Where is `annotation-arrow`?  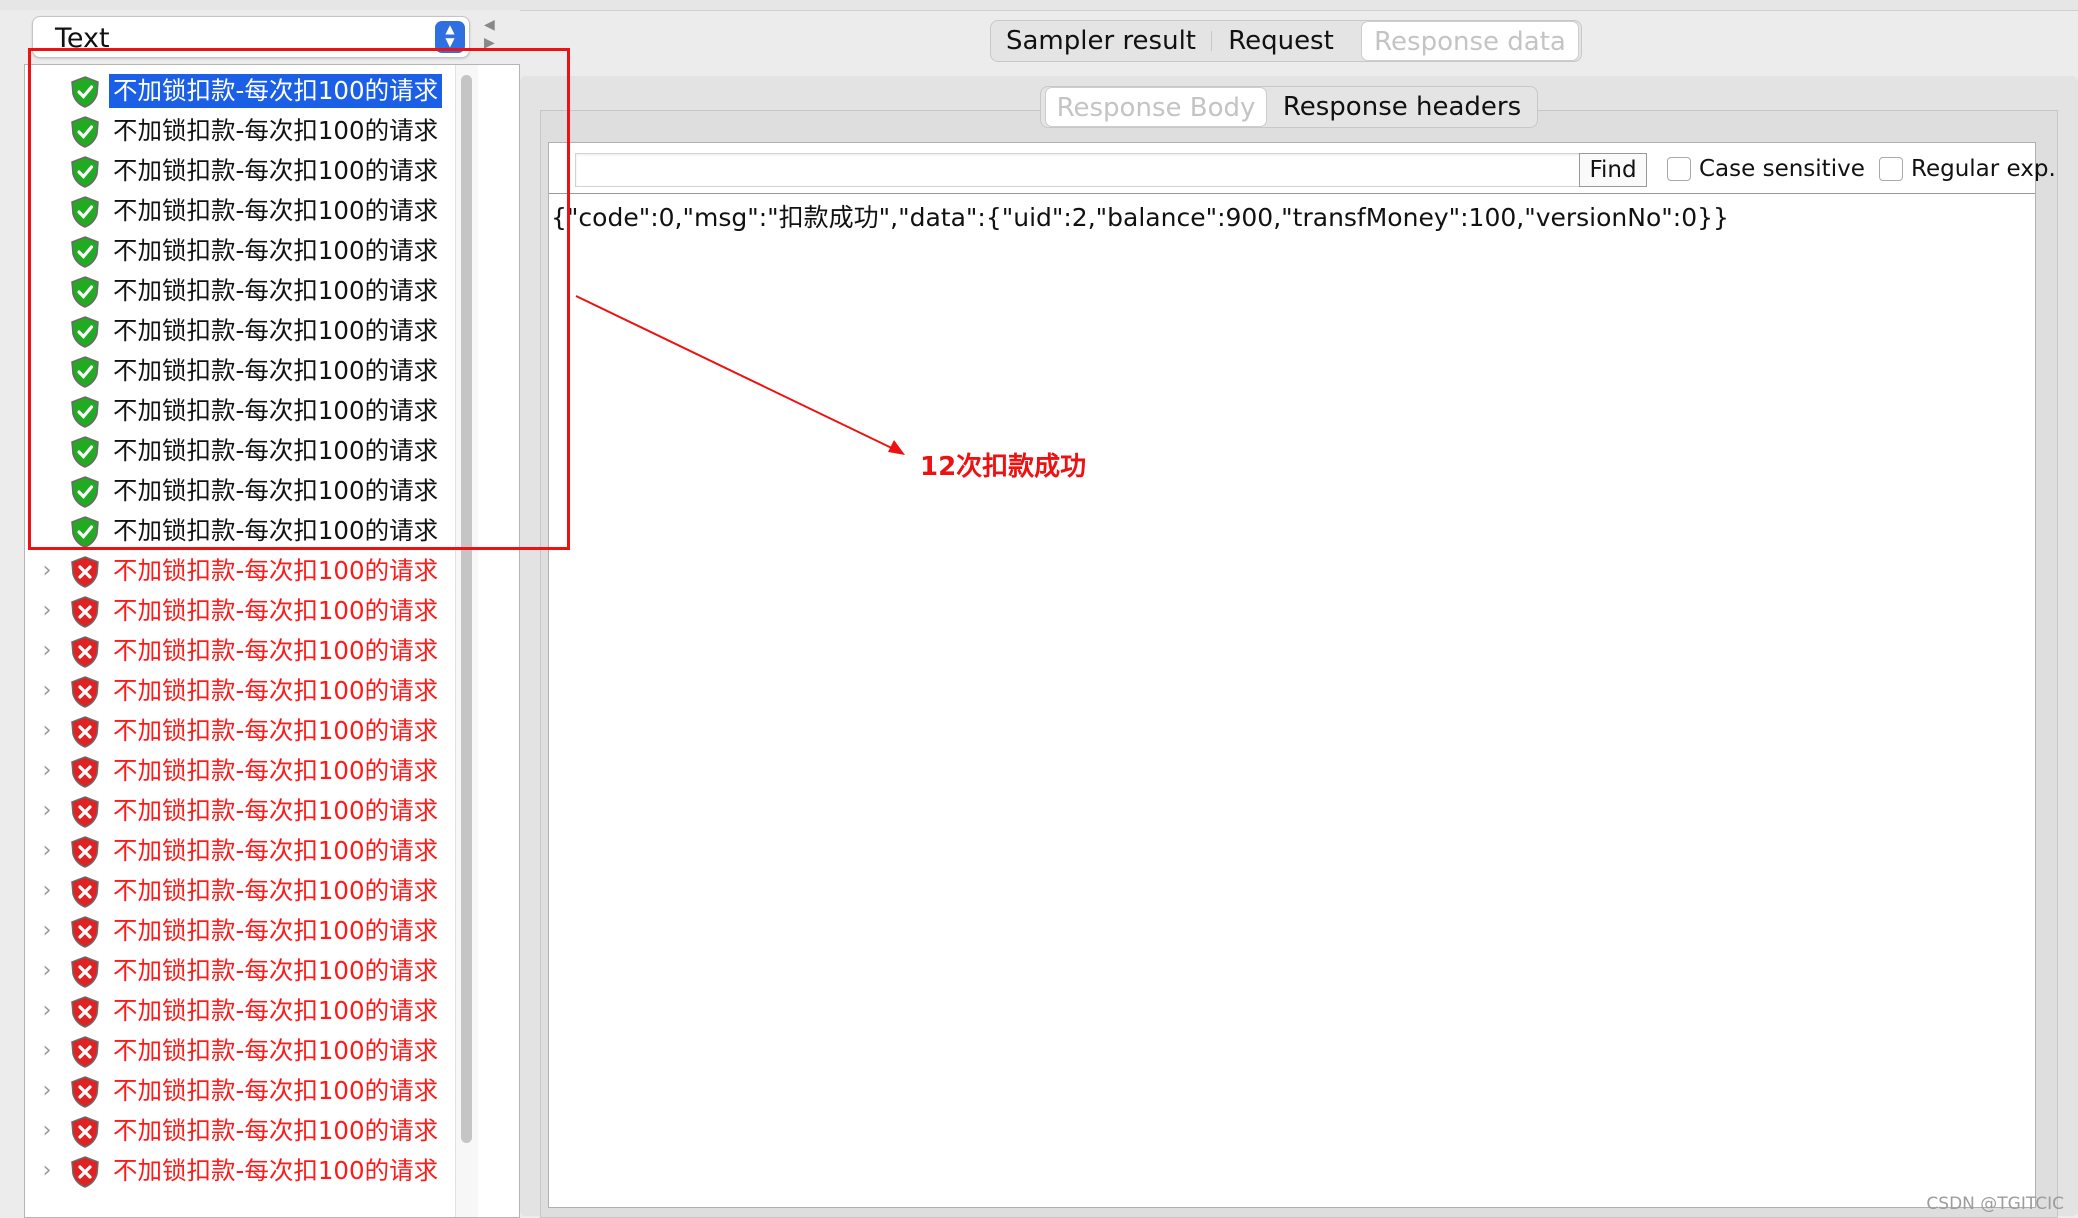 annotation-arrow is located at coordinates (740, 375).